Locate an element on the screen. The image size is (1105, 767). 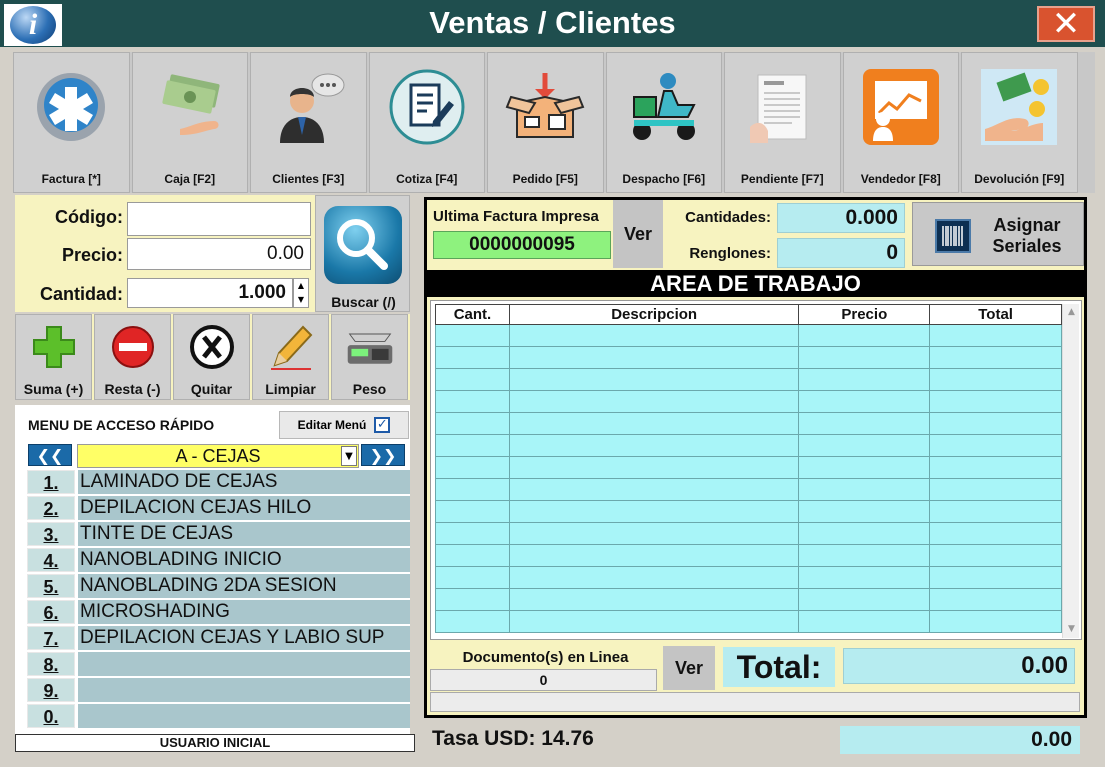
item-number: 8. is located at coordinates (51, 664).